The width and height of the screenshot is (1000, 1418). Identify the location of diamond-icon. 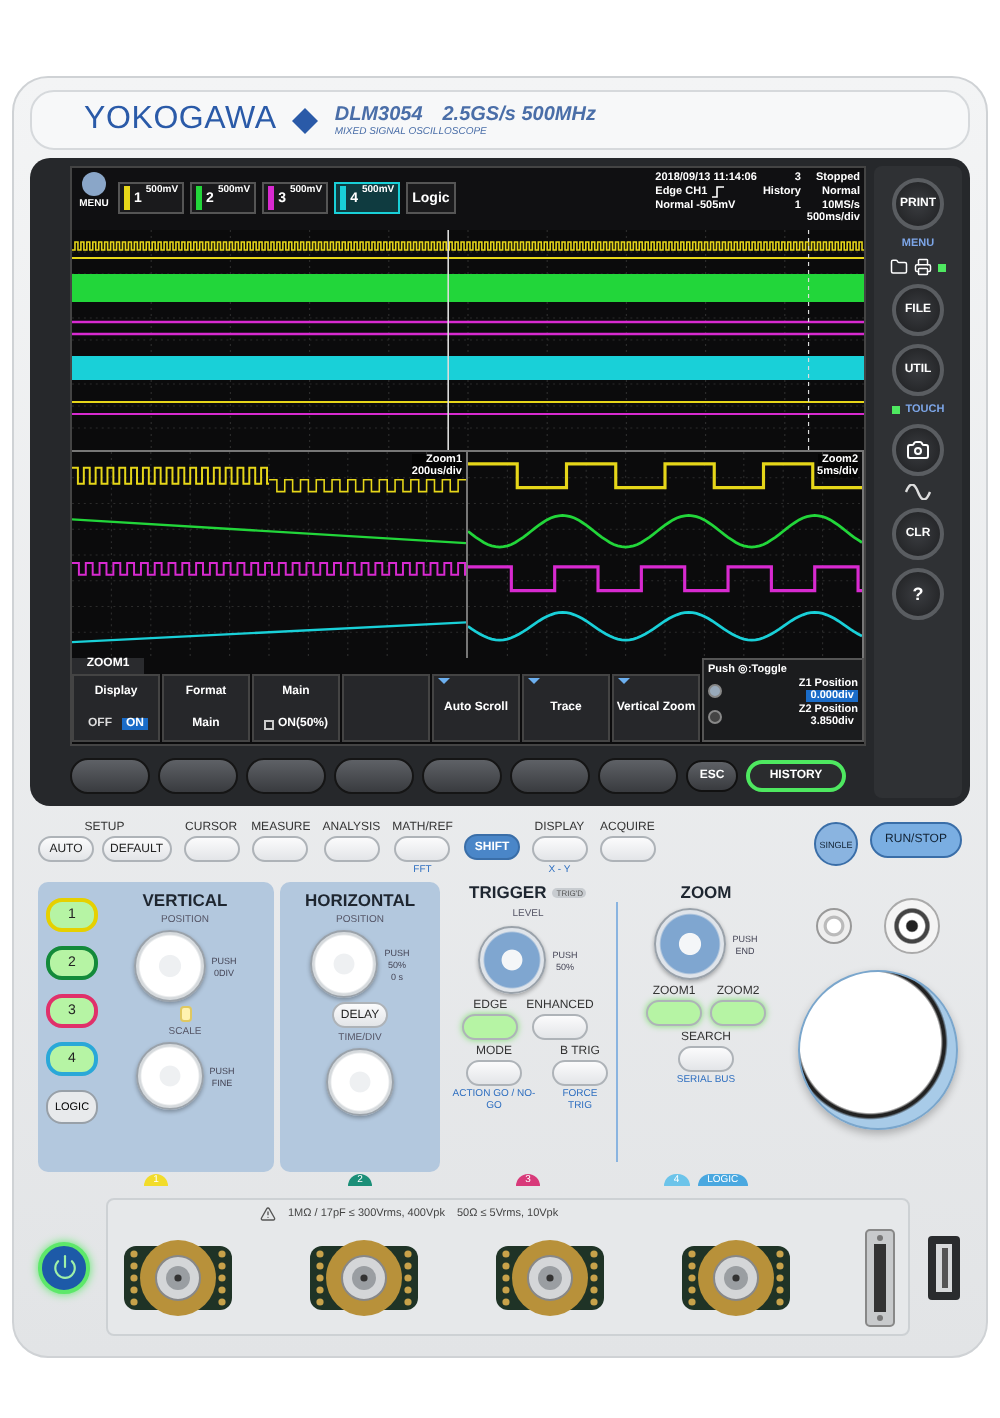
(305, 120).